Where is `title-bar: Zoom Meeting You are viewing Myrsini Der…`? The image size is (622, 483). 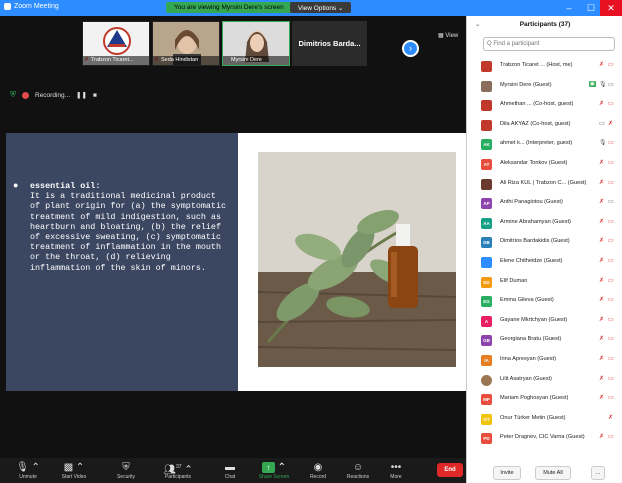 title-bar: Zoom Meeting You are viewing Myrsini Der… is located at coordinates (311, 8).